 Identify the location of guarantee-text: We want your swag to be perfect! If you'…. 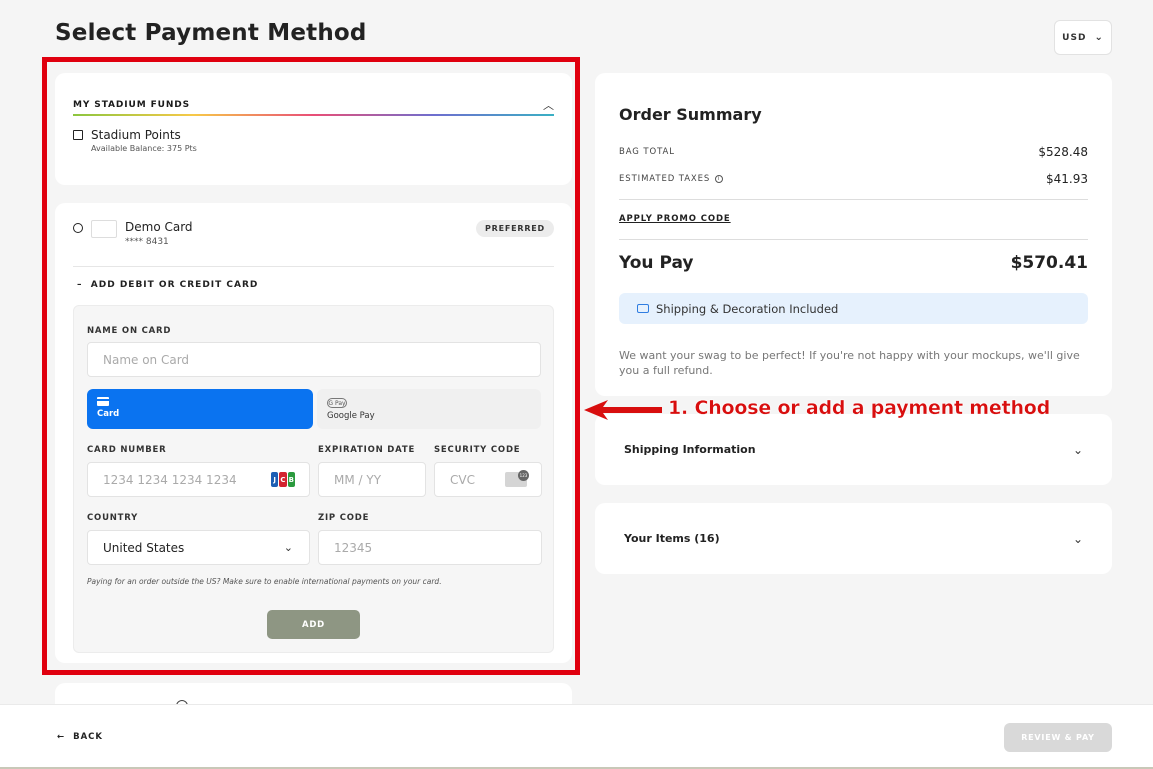
(849, 363).